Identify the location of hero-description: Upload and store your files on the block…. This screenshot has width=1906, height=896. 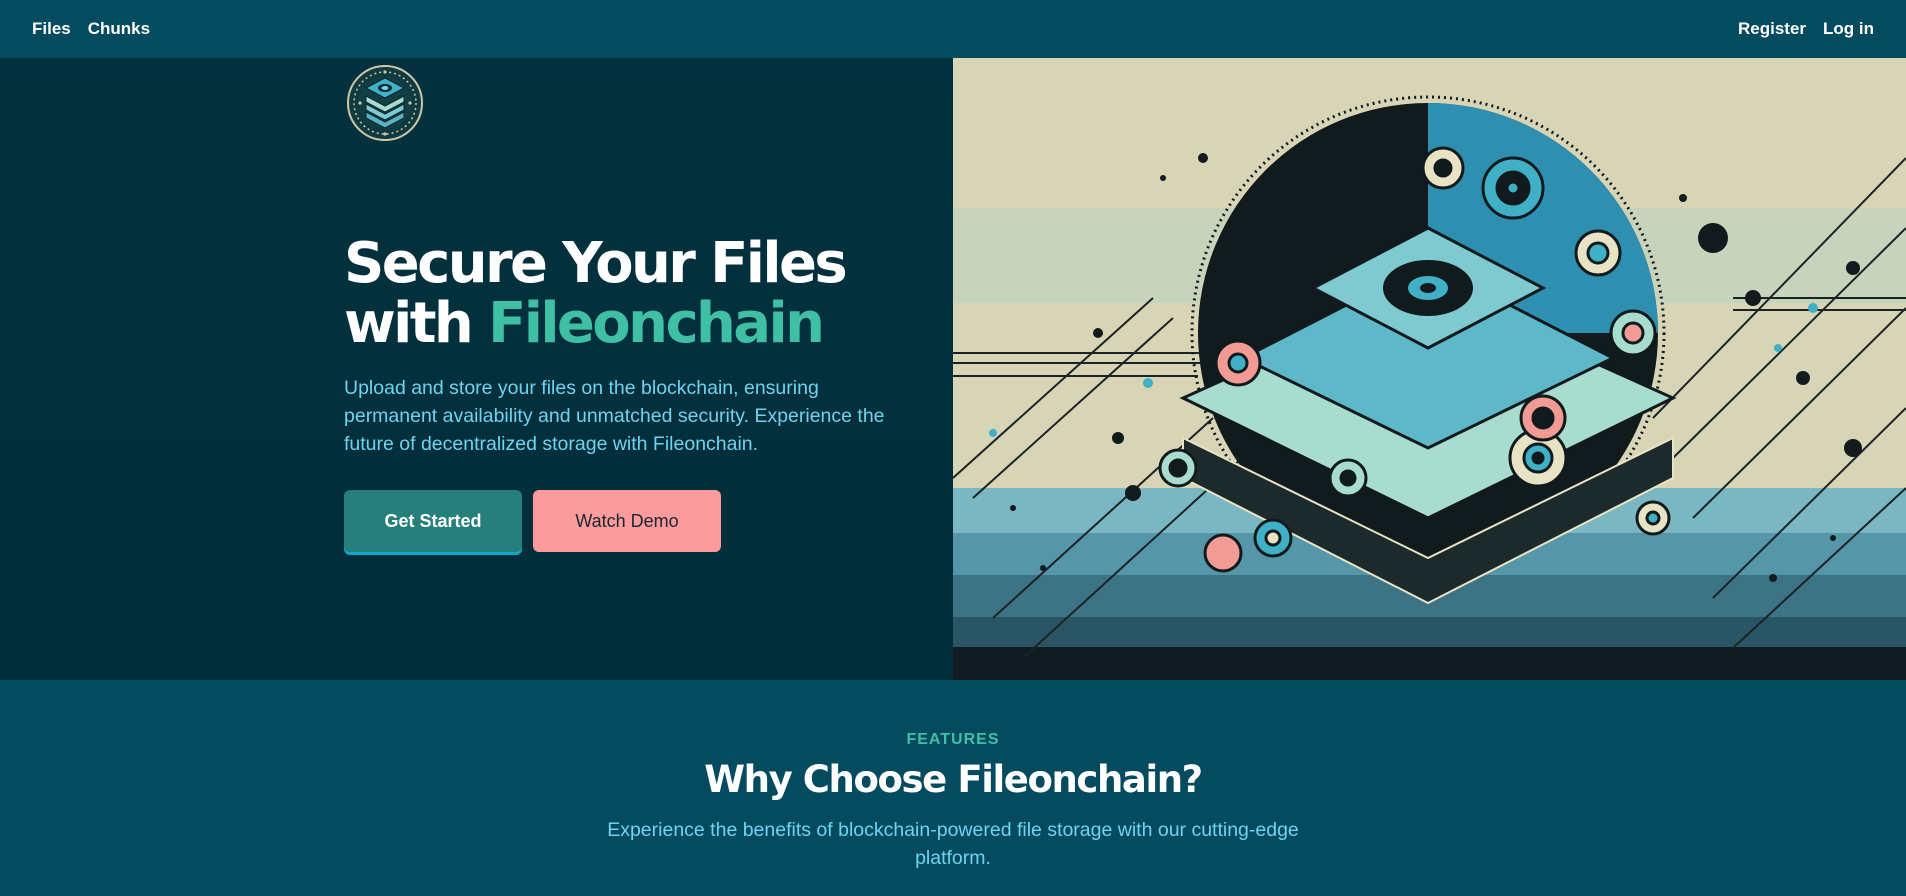
(614, 416).